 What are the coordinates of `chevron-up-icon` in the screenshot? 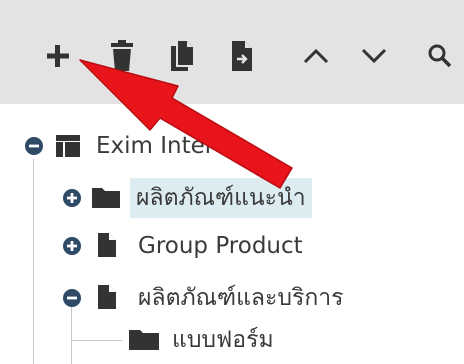 It's located at (316, 56).